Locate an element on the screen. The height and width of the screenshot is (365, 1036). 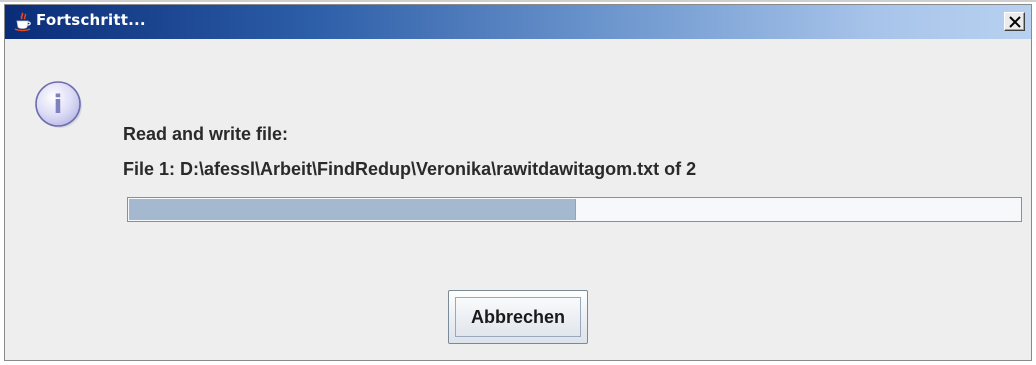
java-coffee-cup-icon is located at coordinates (23, 22).